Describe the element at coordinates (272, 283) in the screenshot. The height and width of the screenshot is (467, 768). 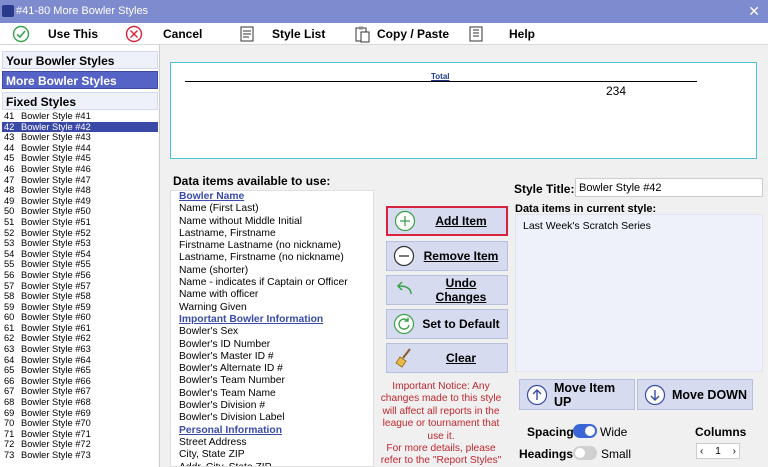
I see `available-item: Name - indicates if Captain or Officer` at that location.